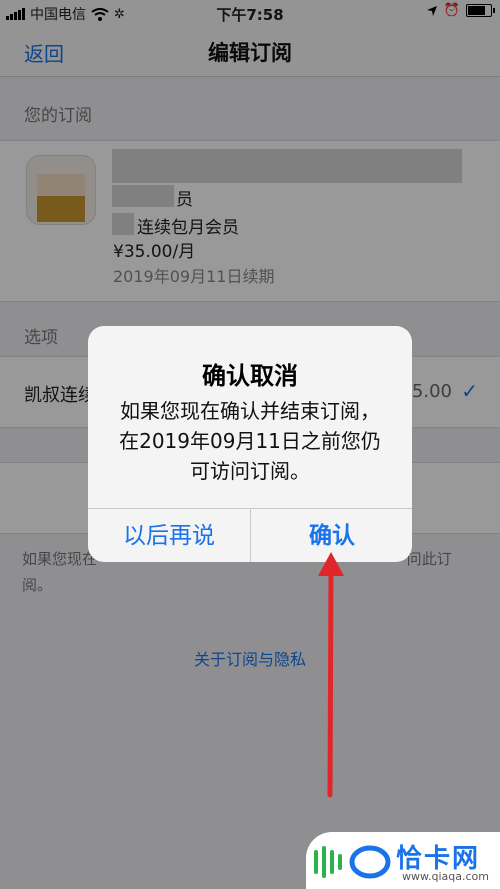 Image resolution: width=500 pixels, height=889 pixels. What do you see at coordinates (331, 675) in the screenshot?
I see `annotation-arrow-icon` at bounding box center [331, 675].